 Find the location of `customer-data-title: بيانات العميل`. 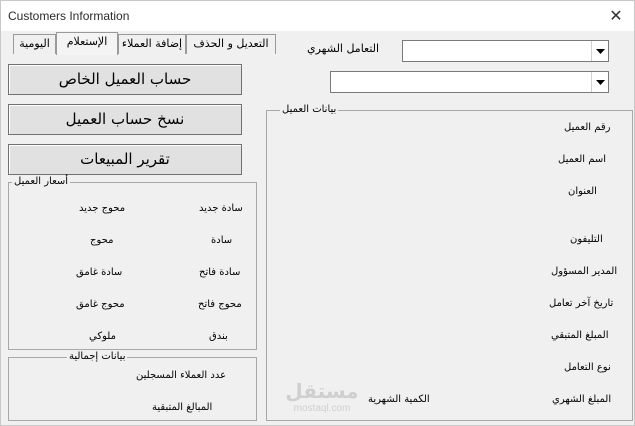

customer-data-title: بيانات العميل is located at coordinates (309, 110).